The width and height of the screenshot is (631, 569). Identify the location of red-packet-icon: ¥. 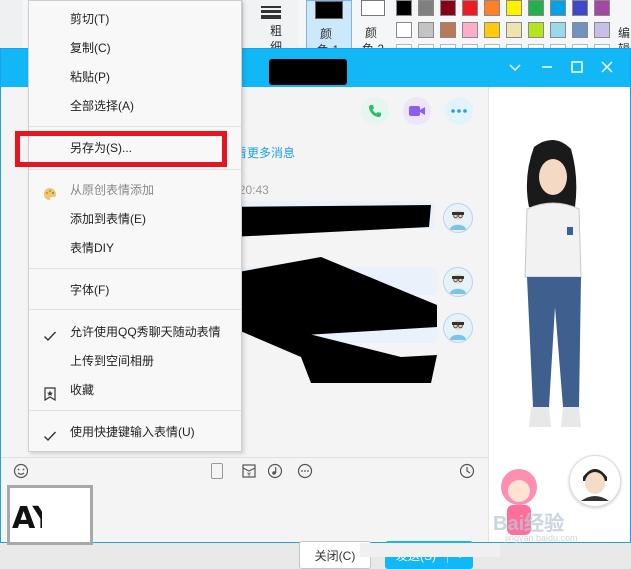
(249, 471).